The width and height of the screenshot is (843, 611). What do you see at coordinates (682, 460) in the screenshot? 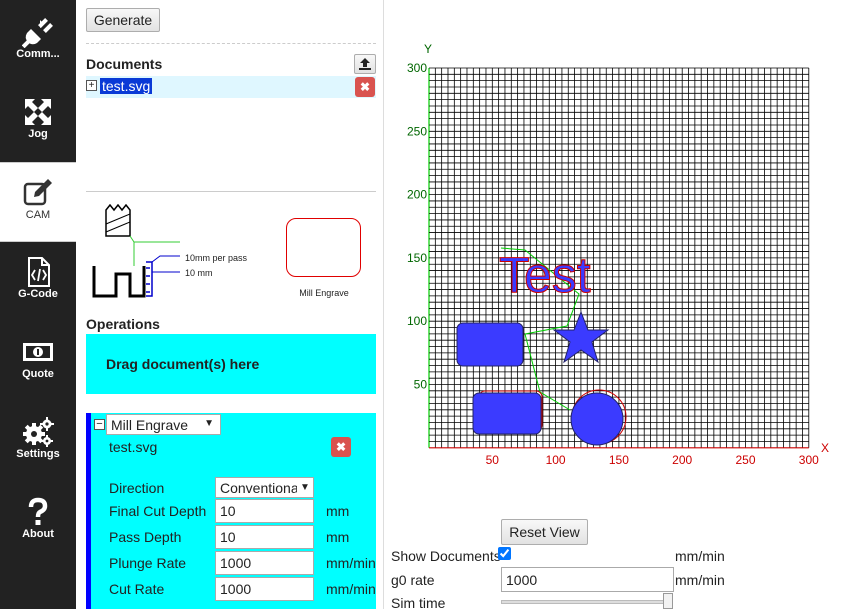
I see `x-tick-label: 200` at bounding box center [682, 460].